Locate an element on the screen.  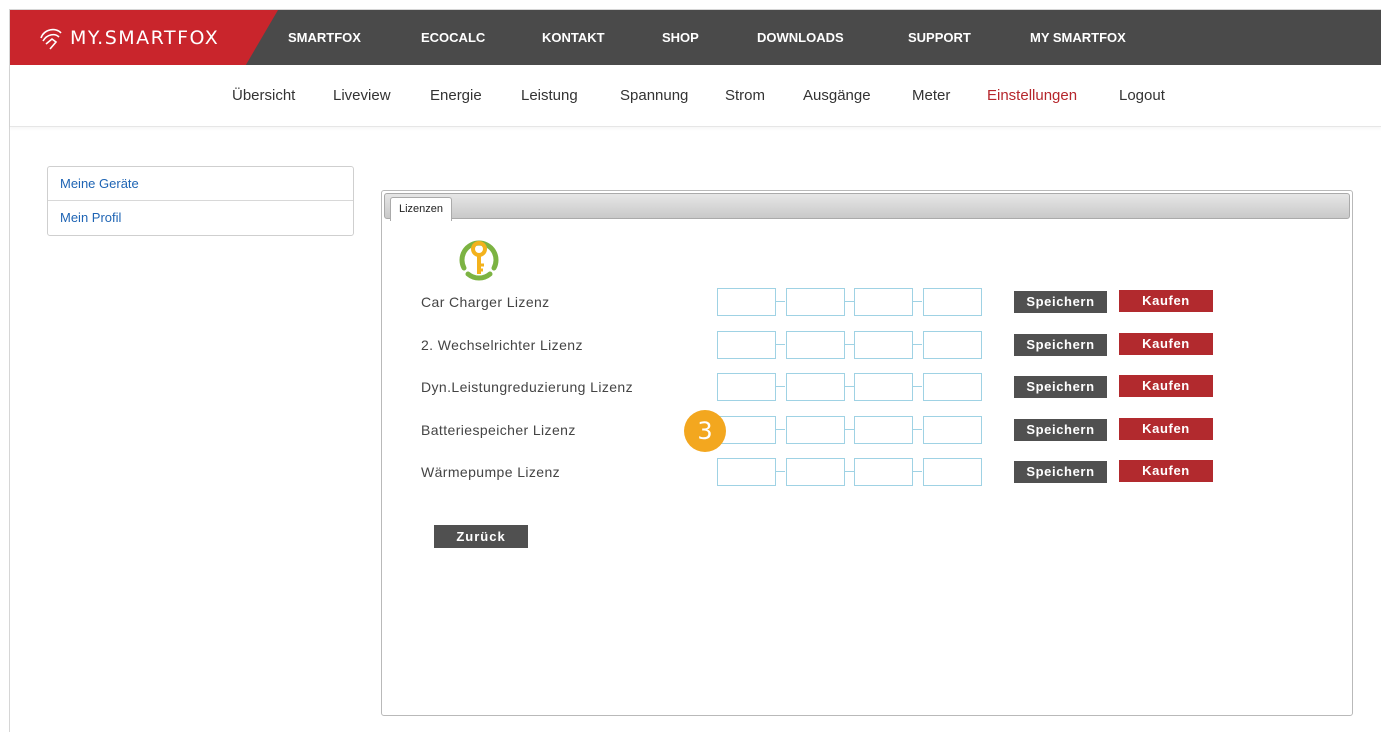
side-menu: Meine Geräte Mein Profil is located at coordinates (200, 201).